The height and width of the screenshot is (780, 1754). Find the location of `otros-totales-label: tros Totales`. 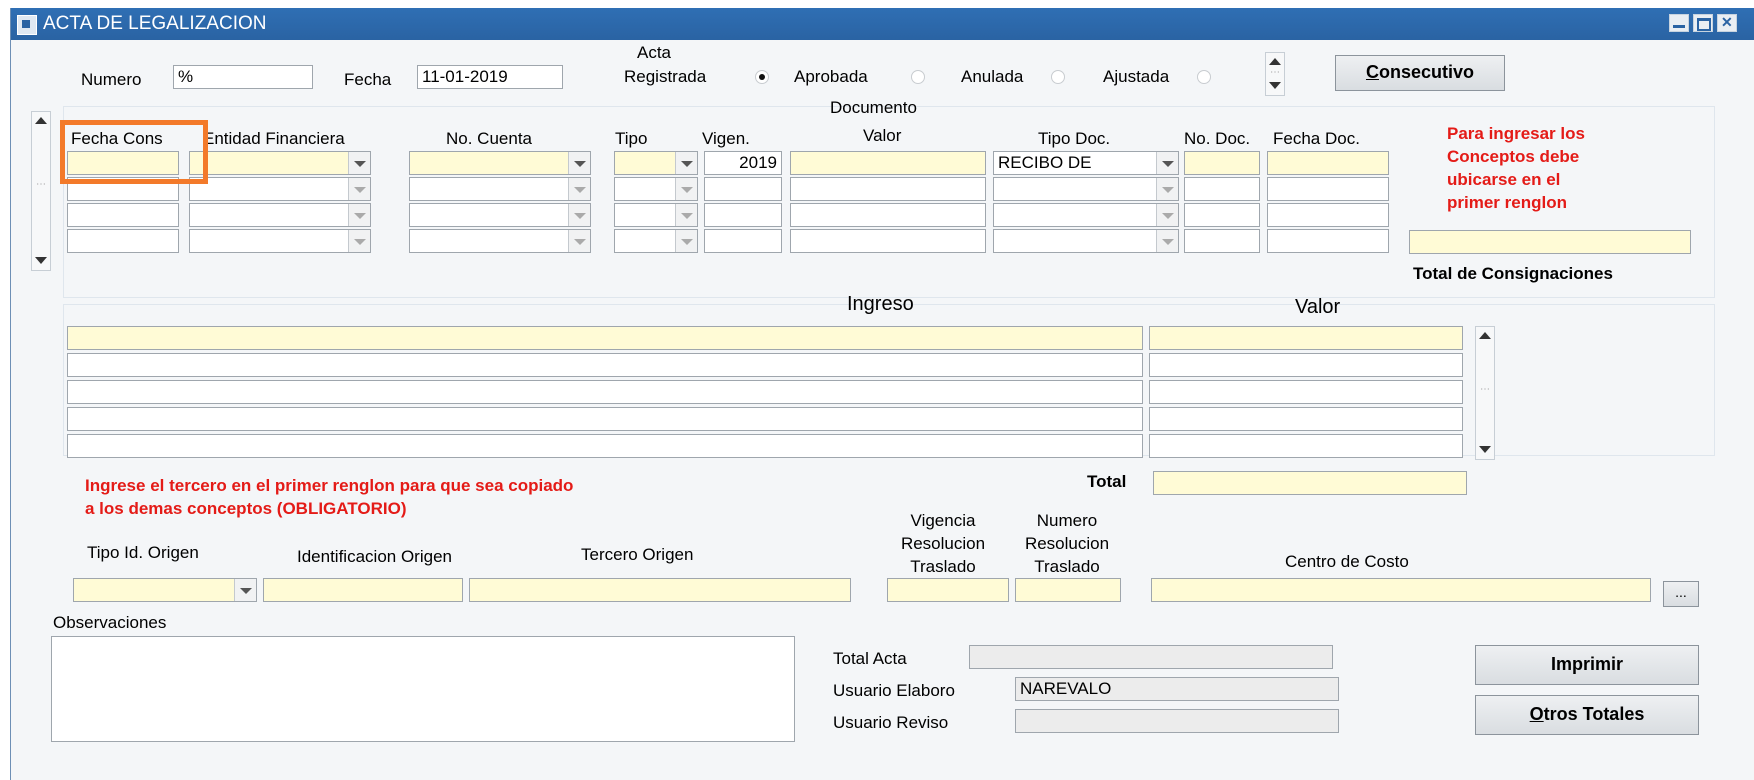

otros-totales-label: tros Totales is located at coordinates (1594, 714).